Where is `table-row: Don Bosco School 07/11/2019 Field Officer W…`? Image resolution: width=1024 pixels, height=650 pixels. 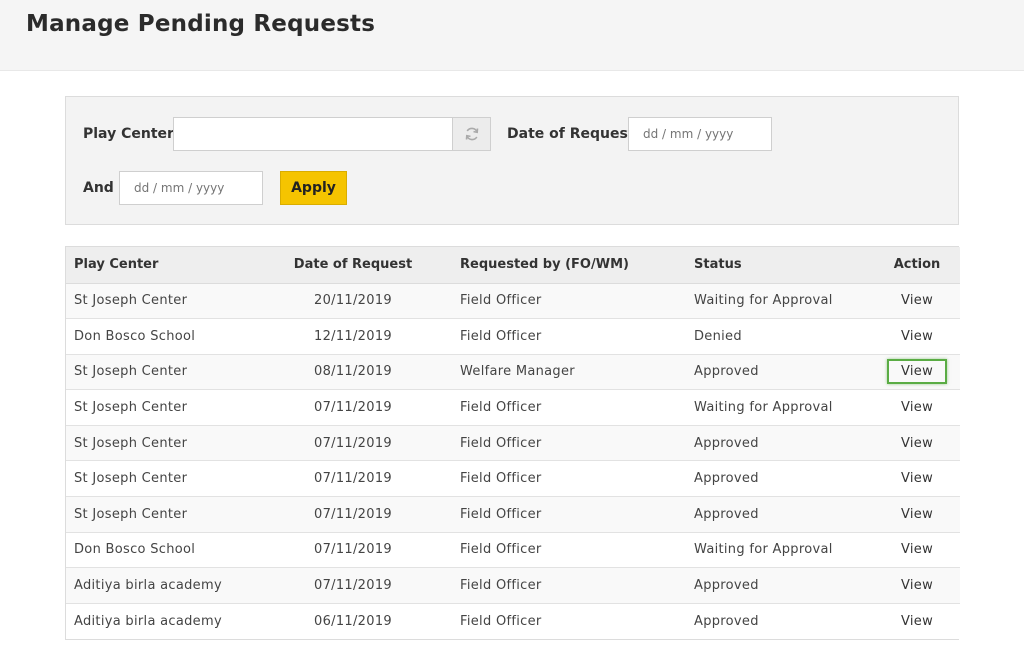
table-row: Don Bosco School 07/11/2019 Field Officer W… is located at coordinates (513, 550).